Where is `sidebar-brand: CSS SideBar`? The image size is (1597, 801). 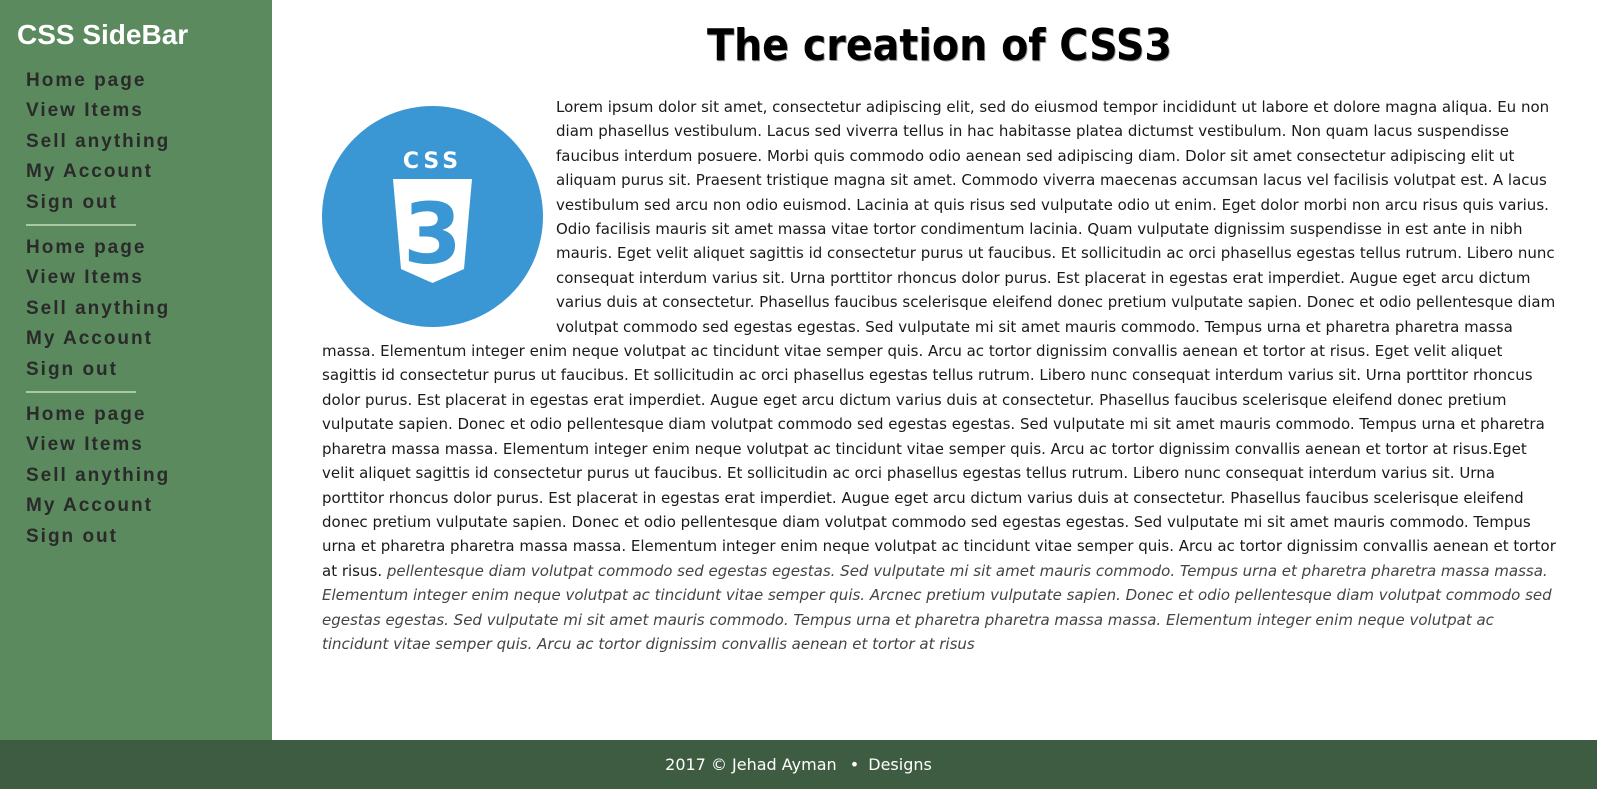
sidebar-brand: CSS SideBar is located at coordinates (103, 34).